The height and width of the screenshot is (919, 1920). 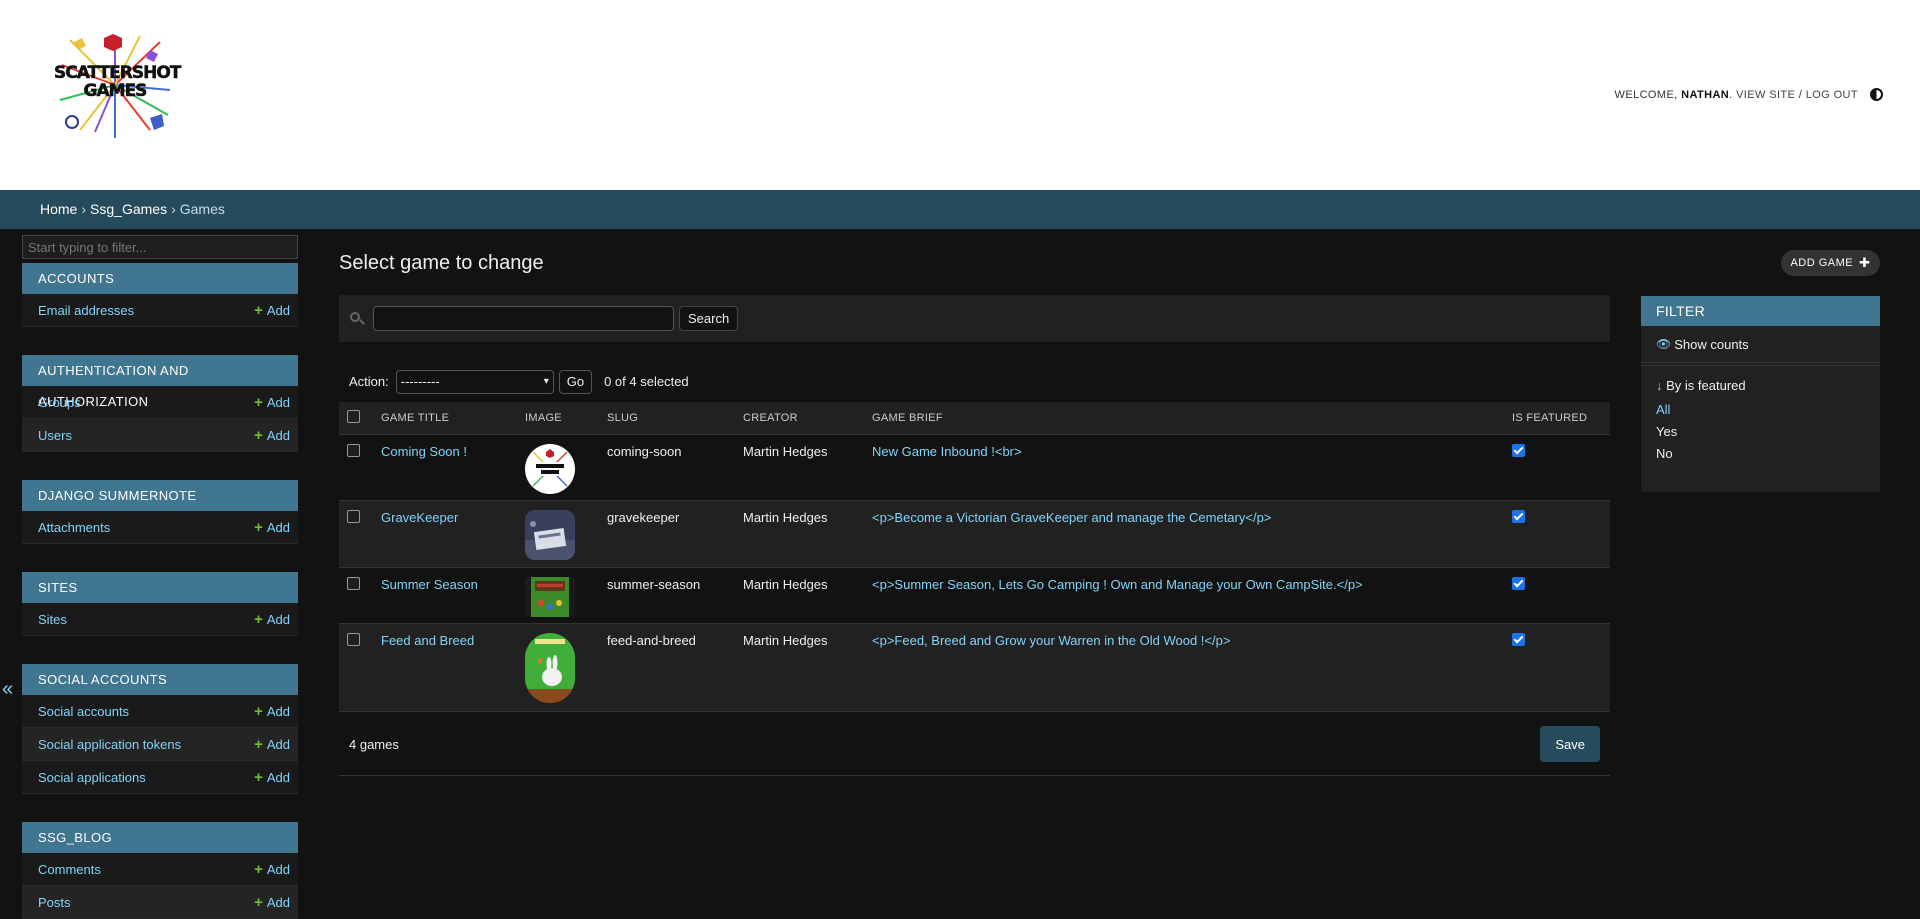 I want to click on save-button: Save, so click(x=1570, y=744).